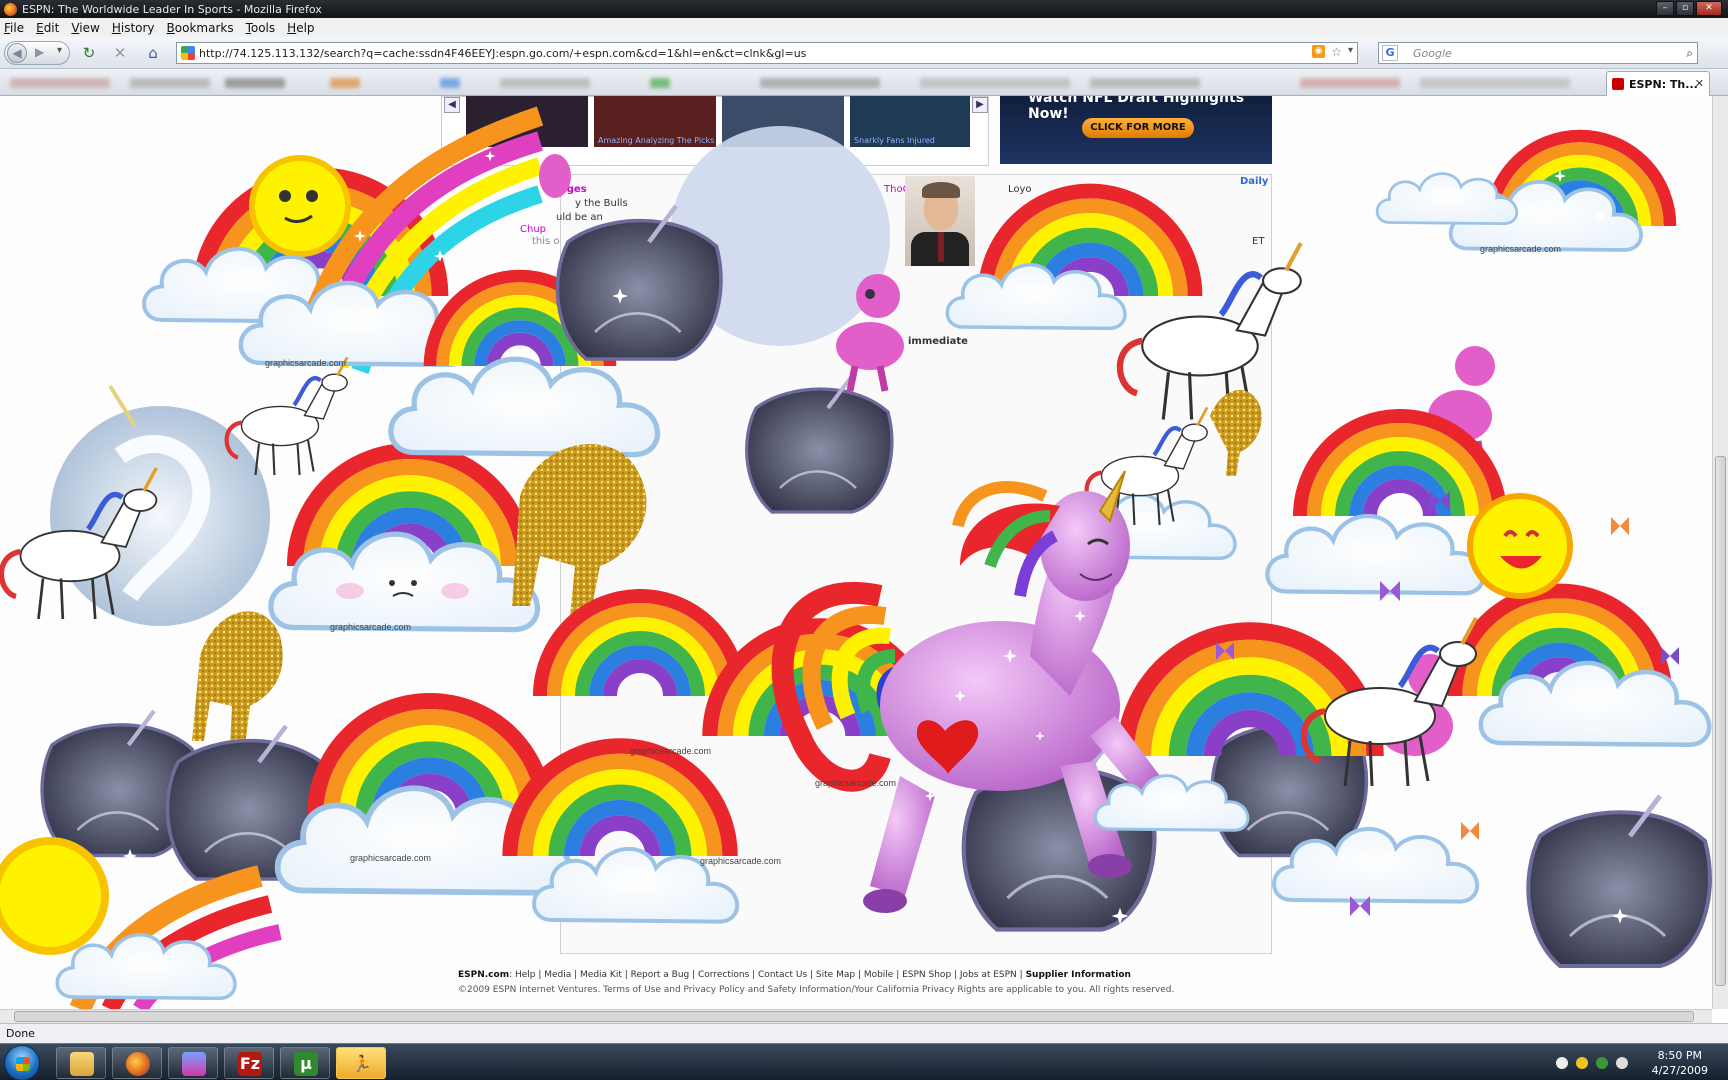 The width and height of the screenshot is (1728, 1080). I want to click on tab-espn: ESPN: Th... ✕, so click(1658, 83).